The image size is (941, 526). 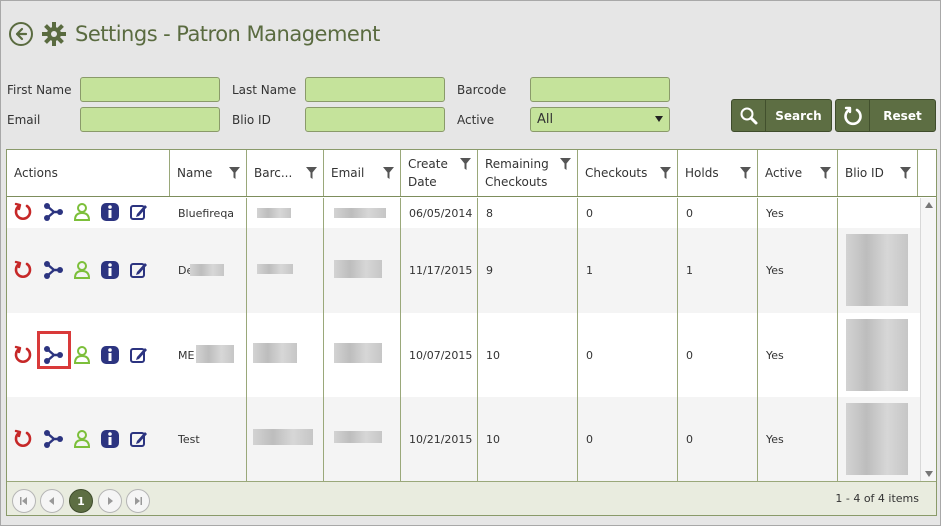 I want to click on cell-checkouts: 0, so click(x=589, y=355).